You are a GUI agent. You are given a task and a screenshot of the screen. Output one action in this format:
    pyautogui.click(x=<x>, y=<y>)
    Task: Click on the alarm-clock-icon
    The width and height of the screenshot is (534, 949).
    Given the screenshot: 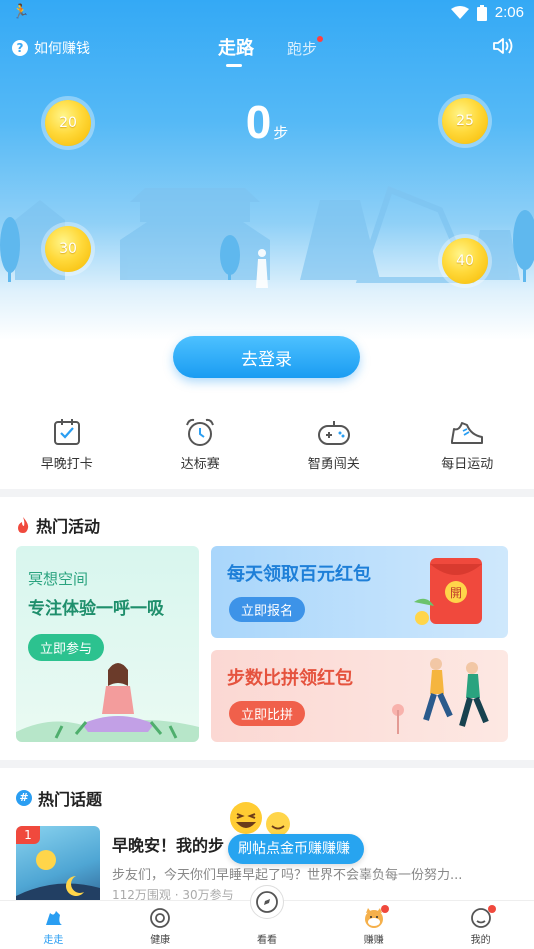 What is the action you would take?
    pyautogui.click(x=200, y=432)
    